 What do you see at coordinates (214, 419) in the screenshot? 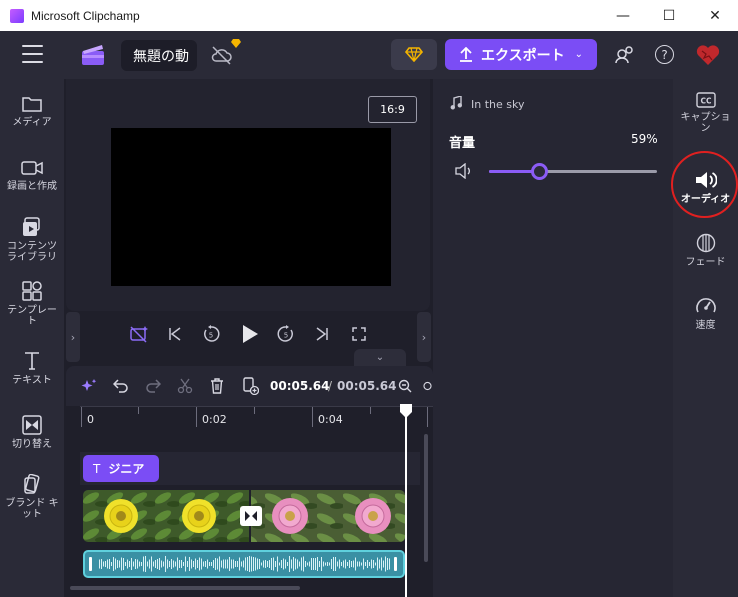
I see `ruler-label: 0:02` at bounding box center [214, 419].